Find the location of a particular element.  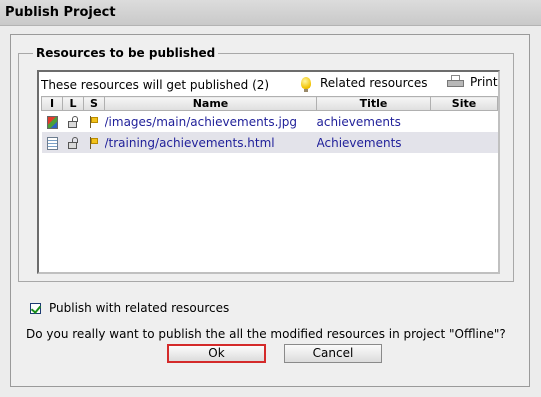

publish-related-label: Publish with related resources is located at coordinates (139, 308).